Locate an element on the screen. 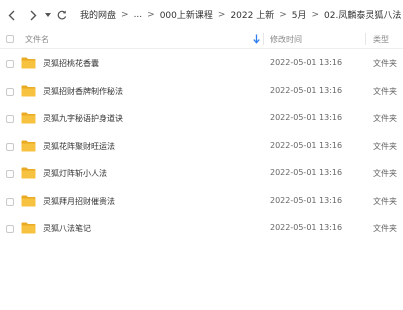 This screenshot has width=403, height=310. column-header-modified: 修改时间 is located at coordinates (286, 39).